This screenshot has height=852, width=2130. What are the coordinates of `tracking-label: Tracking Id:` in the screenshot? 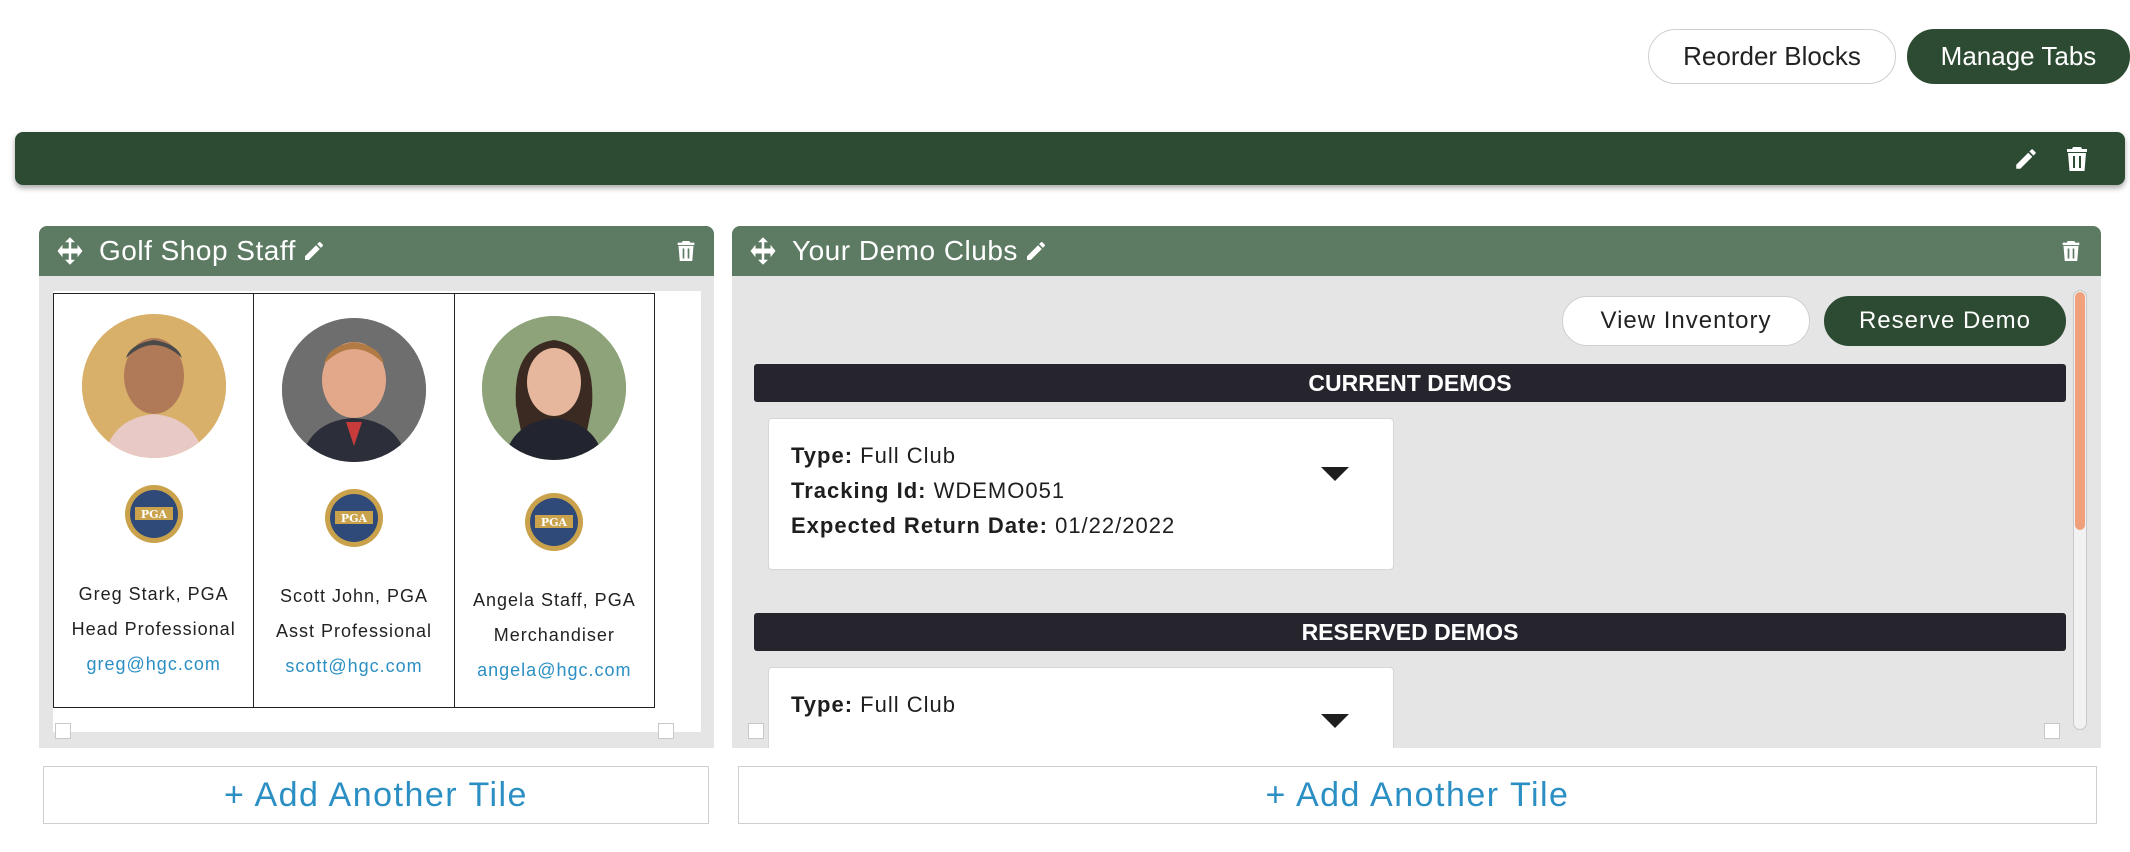 It's located at (859, 490).